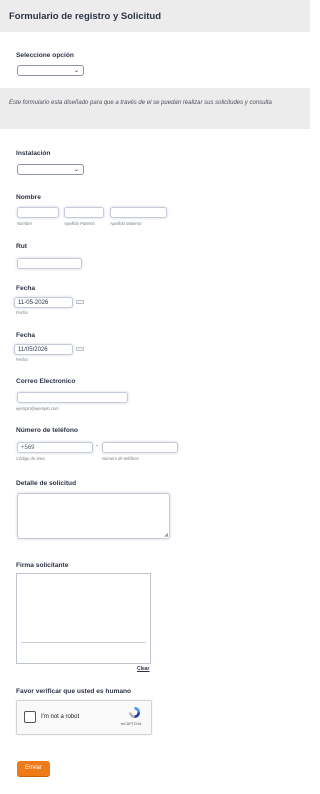  I want to click on paternal-surname-input, so click(84, 212).